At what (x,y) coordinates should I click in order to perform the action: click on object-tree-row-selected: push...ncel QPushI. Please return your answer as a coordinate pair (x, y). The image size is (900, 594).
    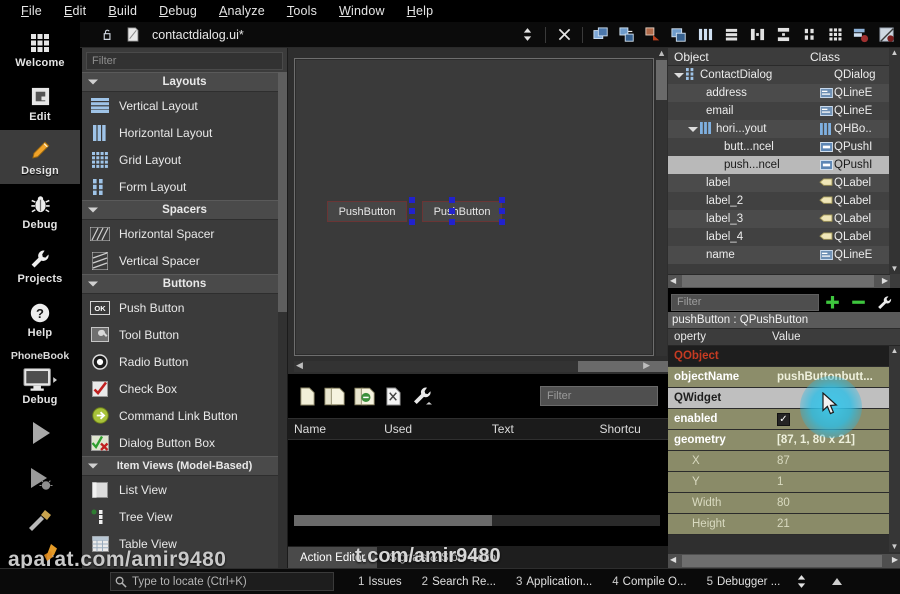
    Looking at the image, I should click on (784, 165).